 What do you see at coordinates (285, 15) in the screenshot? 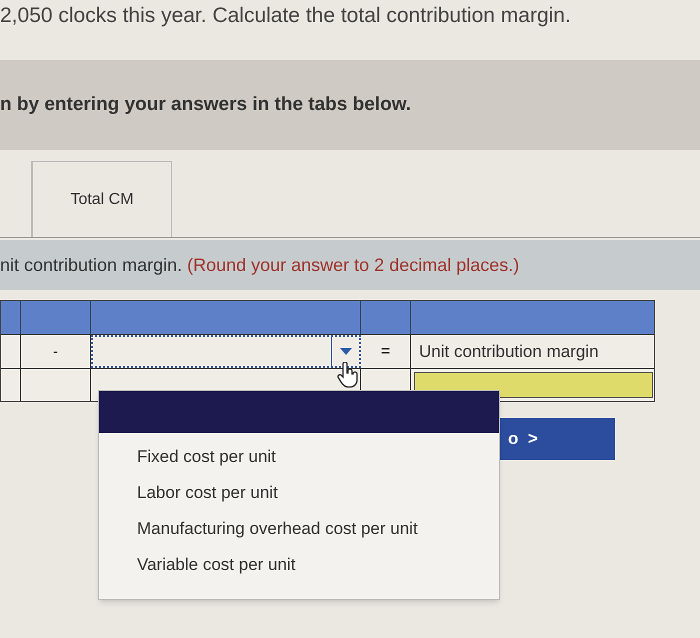
I see `question-text: 2,050 clocks this year. Calculate the total contribution margin.` at bounding box center [285, 15].